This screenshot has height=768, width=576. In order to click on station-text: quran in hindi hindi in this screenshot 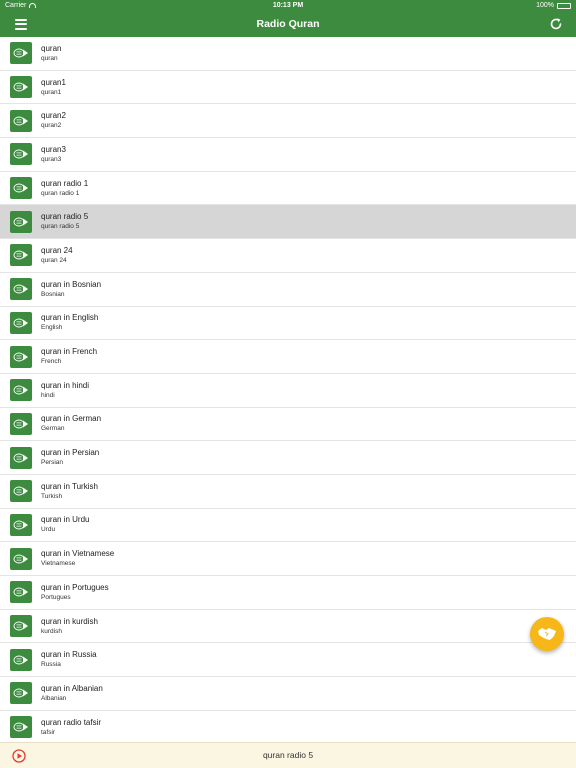, I will do `click(65, 390)`.